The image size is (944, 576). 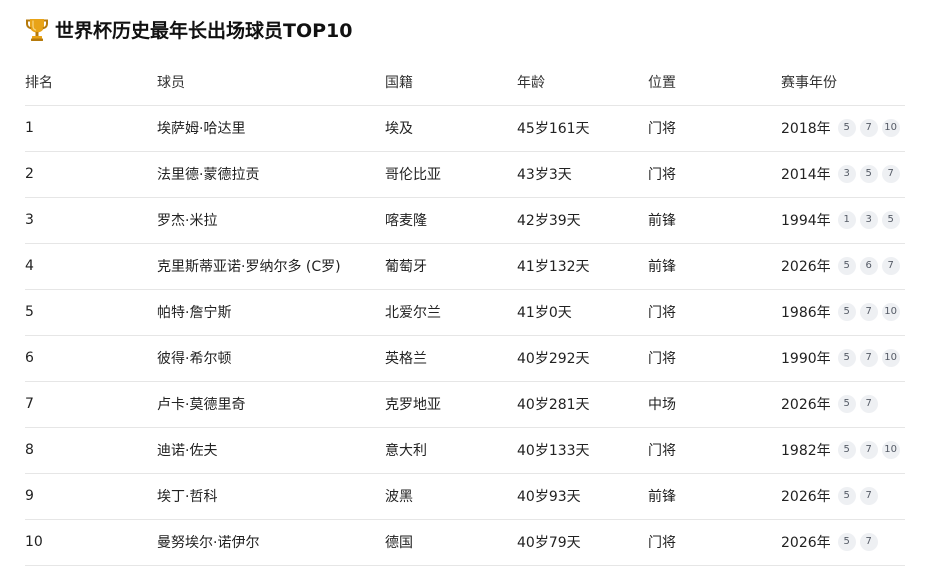 What do you see at coordinates (29, 266) in the screenshot?
I see `rank-cell: 4` at bounding box center [29, 266].